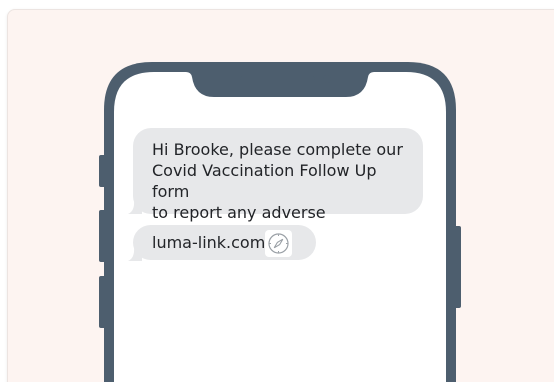 The height and width of the screenshot is (382, 554). Describe the element at coordinates (278, 243) in the screenshot. I see `compass-icon` at that location.